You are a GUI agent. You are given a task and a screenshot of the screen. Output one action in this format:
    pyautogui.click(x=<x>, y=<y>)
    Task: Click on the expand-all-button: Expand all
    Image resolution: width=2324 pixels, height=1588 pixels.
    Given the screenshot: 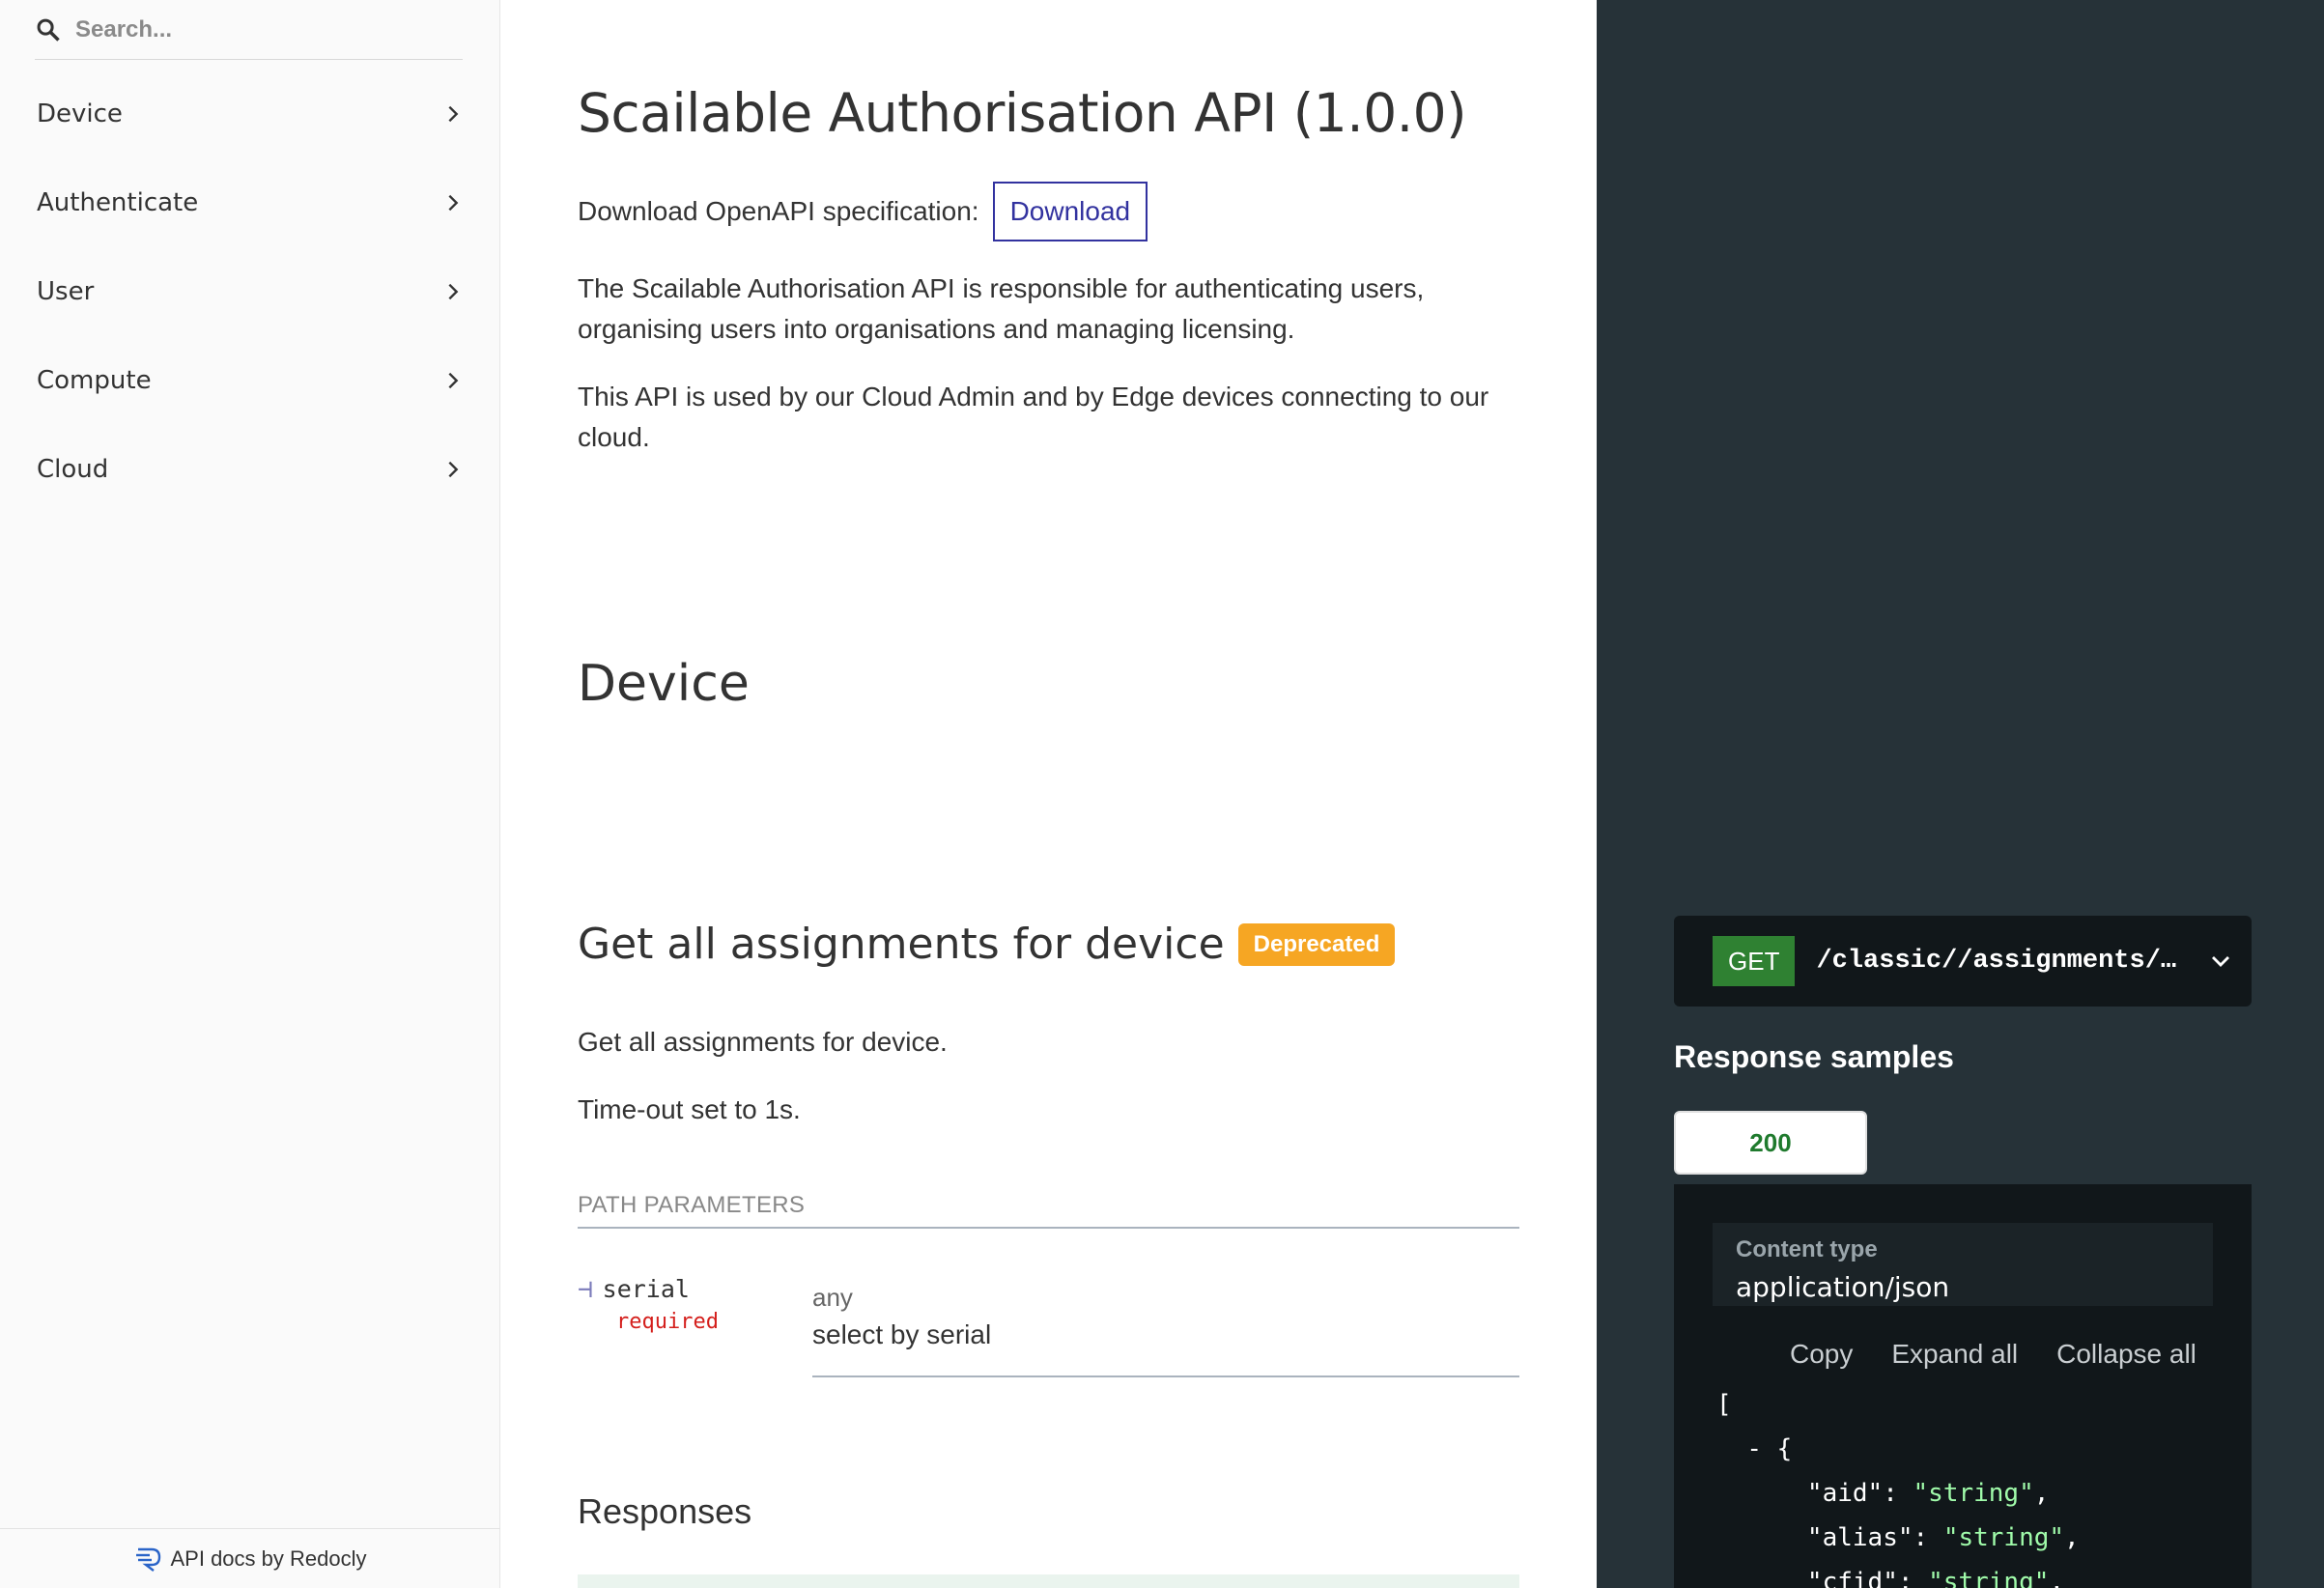 What is the action you would take?
    pyautogui.click(x=1954, y=1354)
    